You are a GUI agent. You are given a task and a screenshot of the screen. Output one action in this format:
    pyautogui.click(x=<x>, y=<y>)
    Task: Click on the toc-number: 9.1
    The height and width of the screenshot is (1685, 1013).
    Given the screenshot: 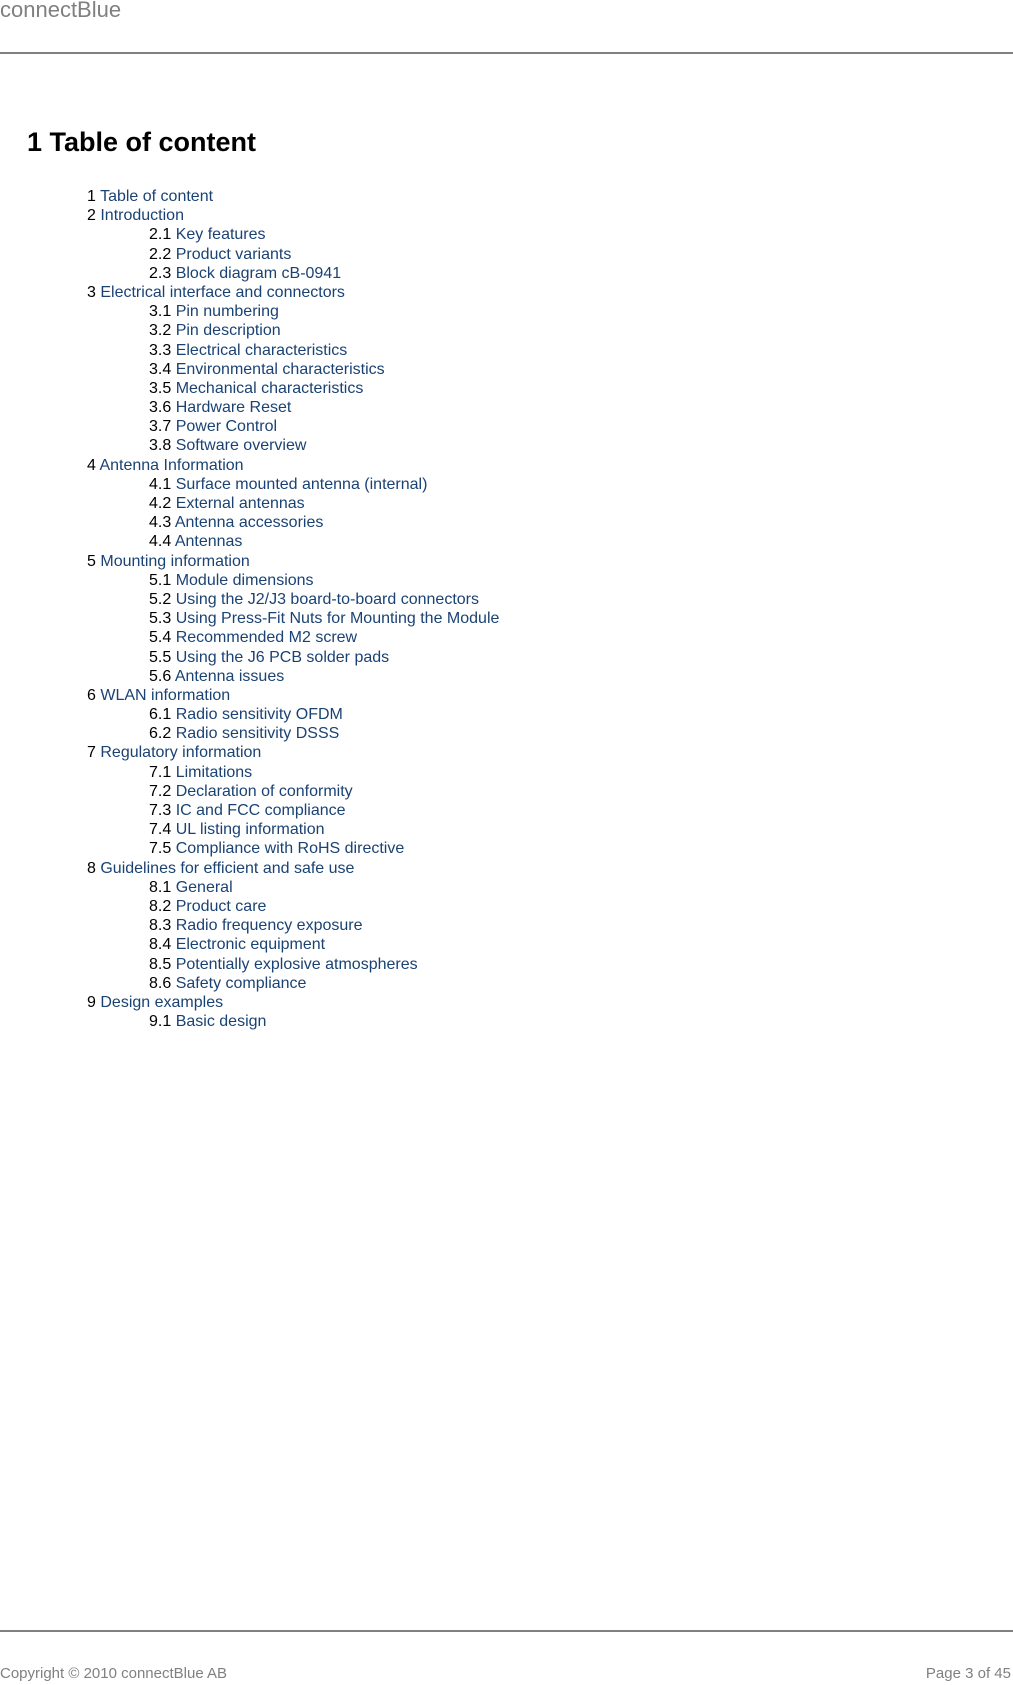 What is the action you would take?
    pyautogui.click(x=160, y=1022)
    